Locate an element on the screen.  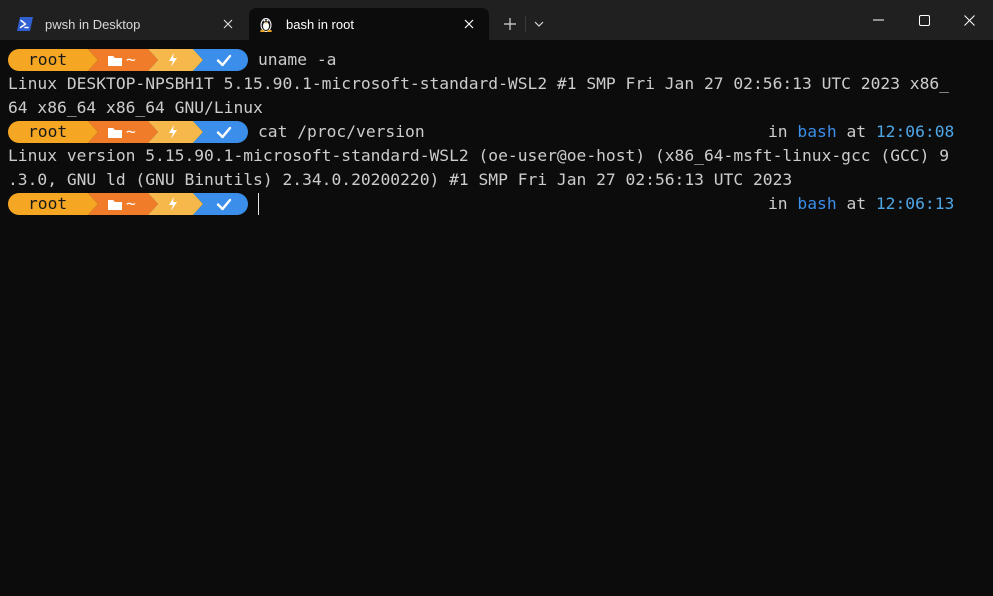
title-bar: pwsh in Desktop bash in root is located at coordinates (496, 20).